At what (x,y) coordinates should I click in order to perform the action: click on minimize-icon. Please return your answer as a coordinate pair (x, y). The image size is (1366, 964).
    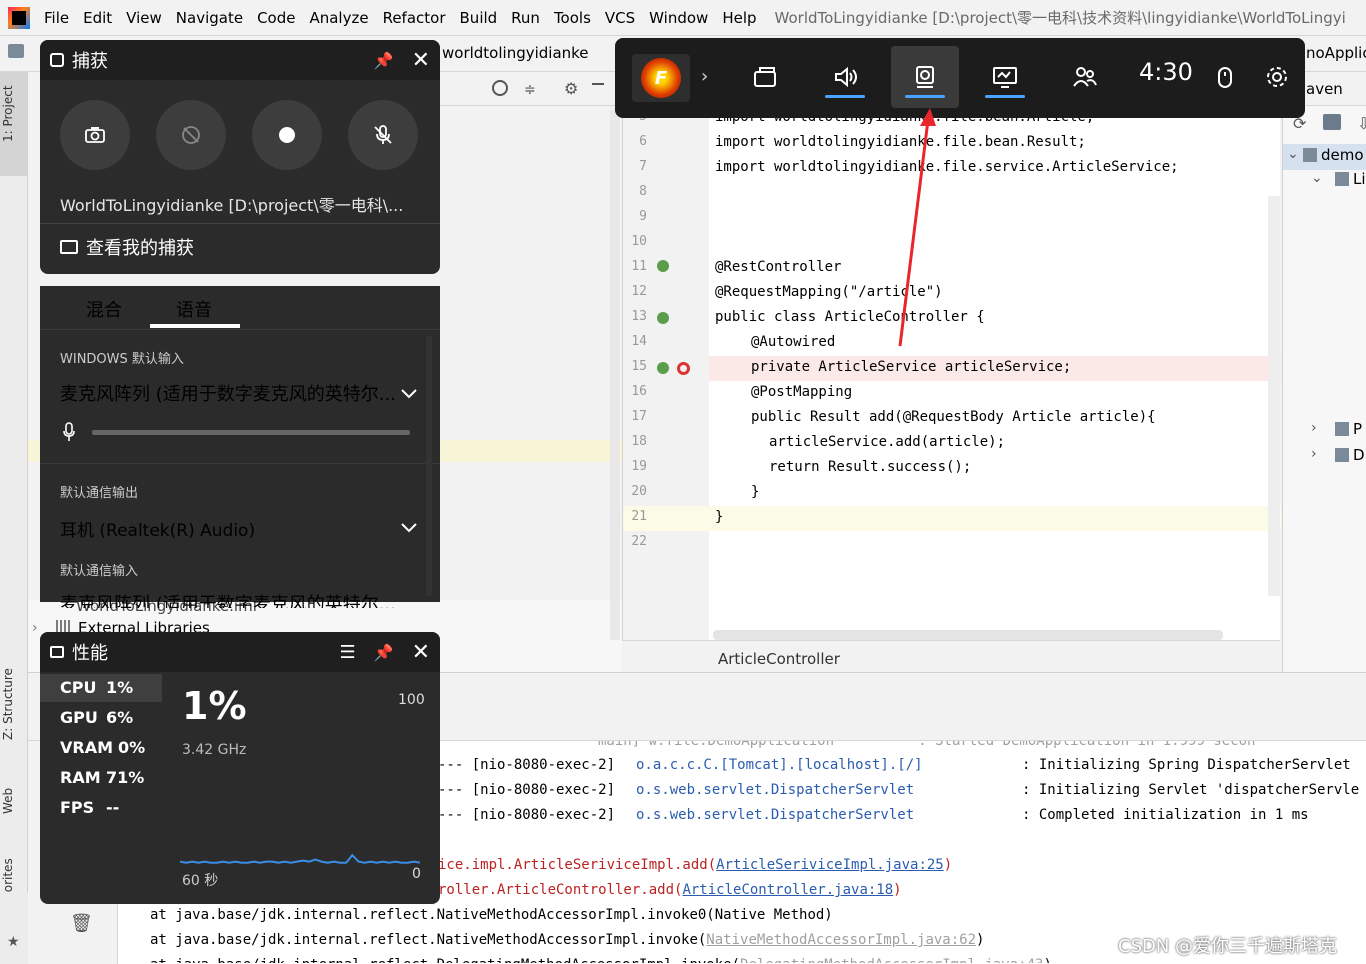
    Looking at the image, I should click on (598, 84).